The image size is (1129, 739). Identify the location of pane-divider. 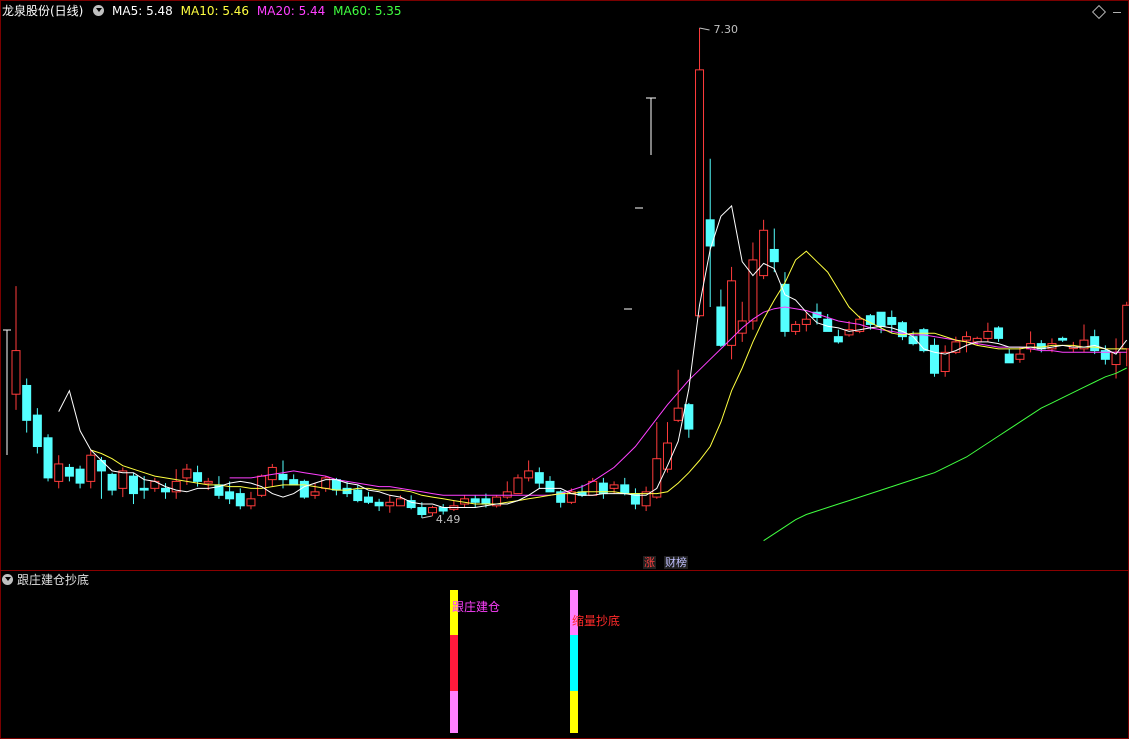
(564, 570).